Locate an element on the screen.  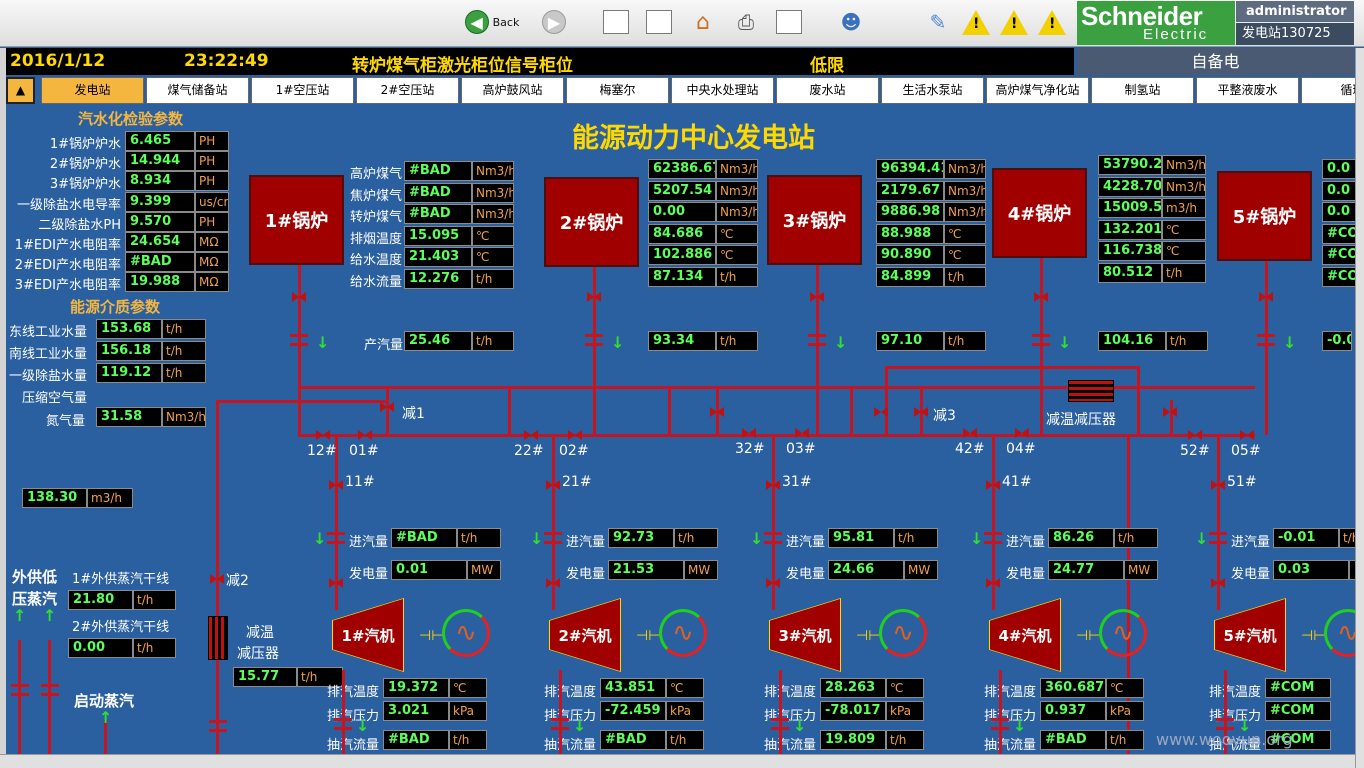
boiler-1: 1#锅炉 is located at coordinates (296, 220).